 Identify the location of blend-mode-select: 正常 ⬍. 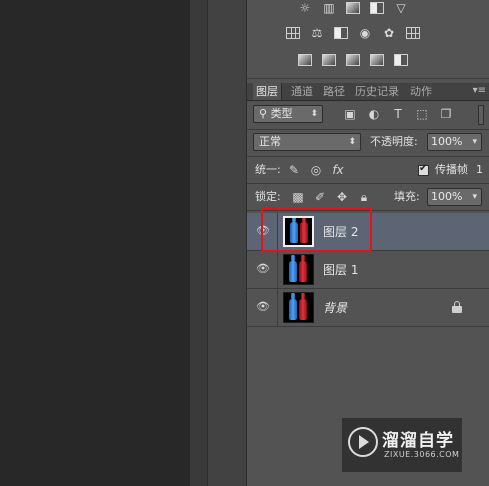
(307, 142).